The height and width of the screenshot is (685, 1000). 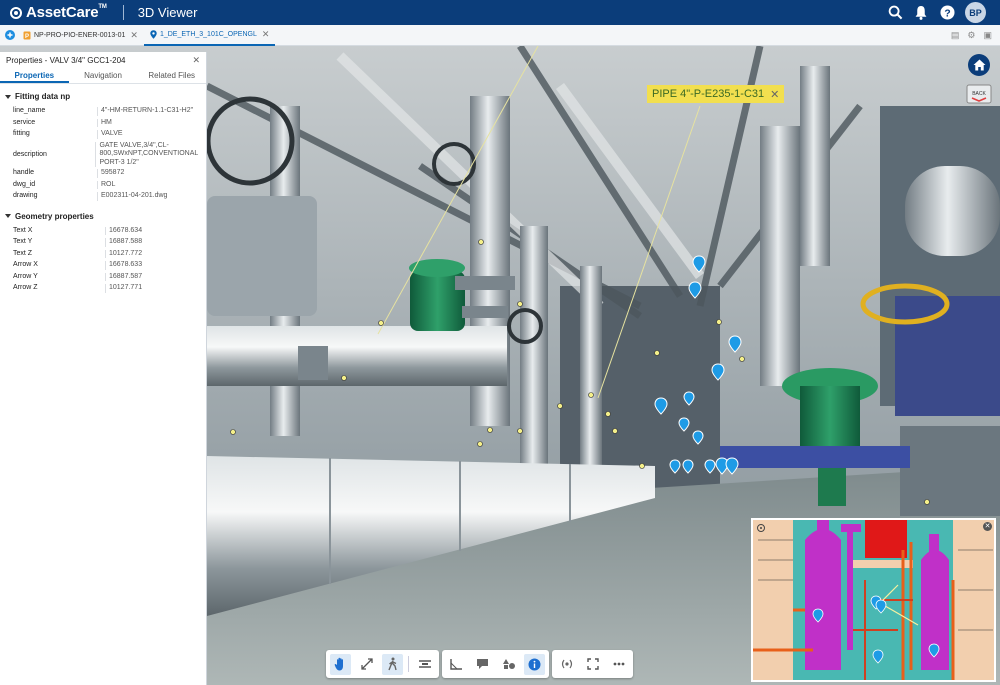 I want to click on tab-label: NP-PRO-PIO-ENER-0013-01, so click(x=80, y=35).